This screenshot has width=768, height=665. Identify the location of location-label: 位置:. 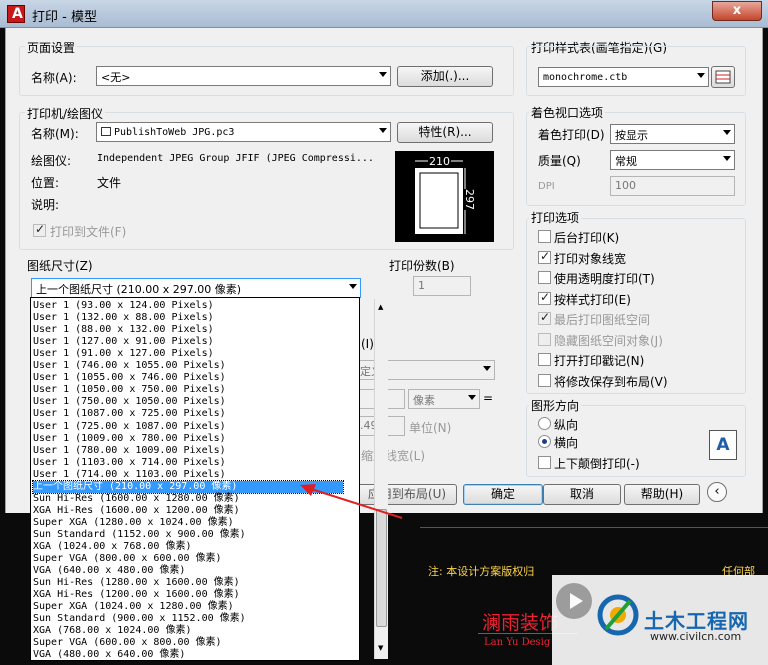
(45, 183).